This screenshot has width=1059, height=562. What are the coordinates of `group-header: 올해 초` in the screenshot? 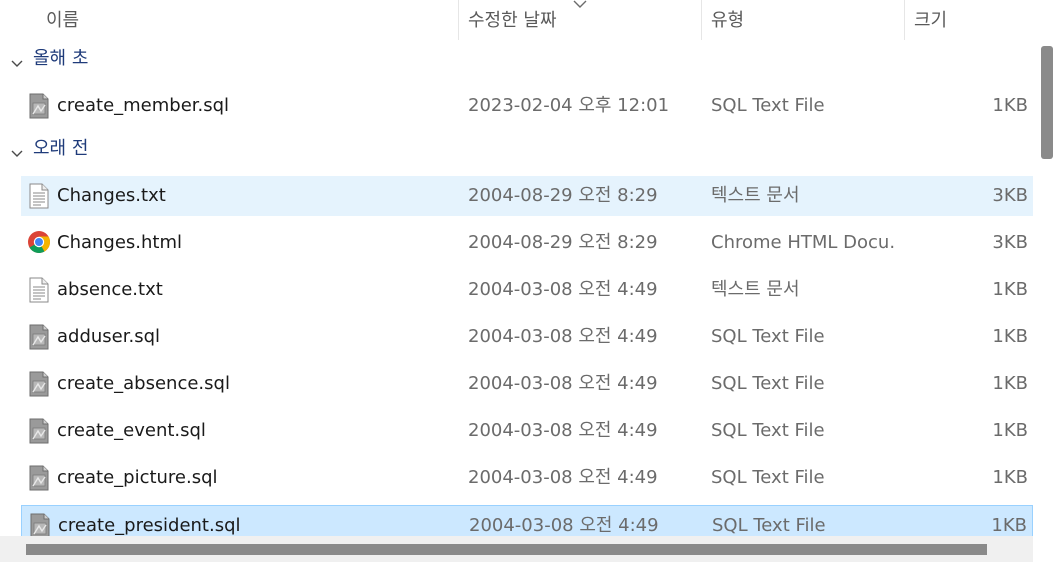 It's located at (516, 59).